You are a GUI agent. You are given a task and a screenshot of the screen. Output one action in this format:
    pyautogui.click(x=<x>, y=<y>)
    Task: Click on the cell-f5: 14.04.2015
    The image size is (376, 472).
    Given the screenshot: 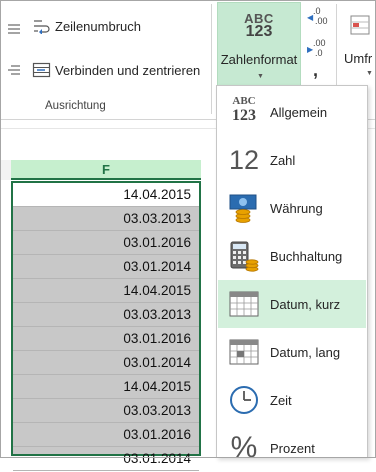 What is the action you would take?
    pyautogui.click(x=106, y=291)
    